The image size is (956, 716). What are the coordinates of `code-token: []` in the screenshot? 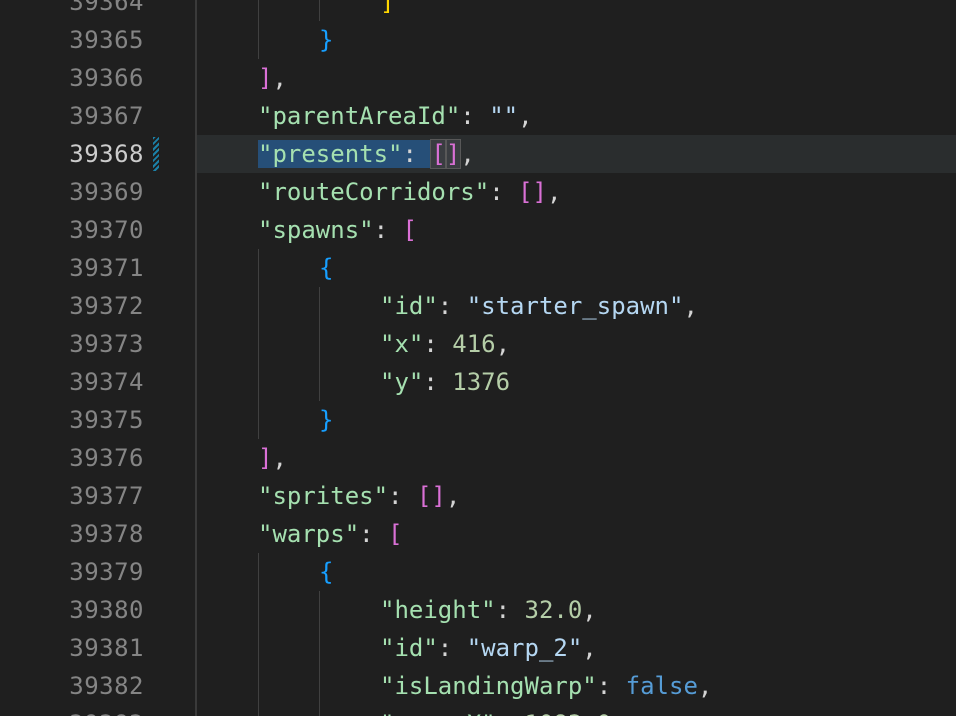 It's located at (431, 496).